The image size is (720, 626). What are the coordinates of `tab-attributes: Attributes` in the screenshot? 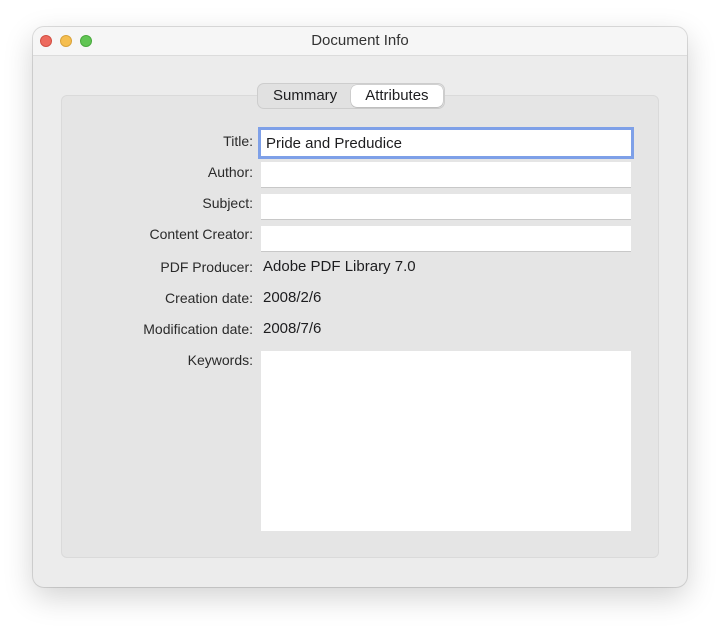 It's located at (397, 96).